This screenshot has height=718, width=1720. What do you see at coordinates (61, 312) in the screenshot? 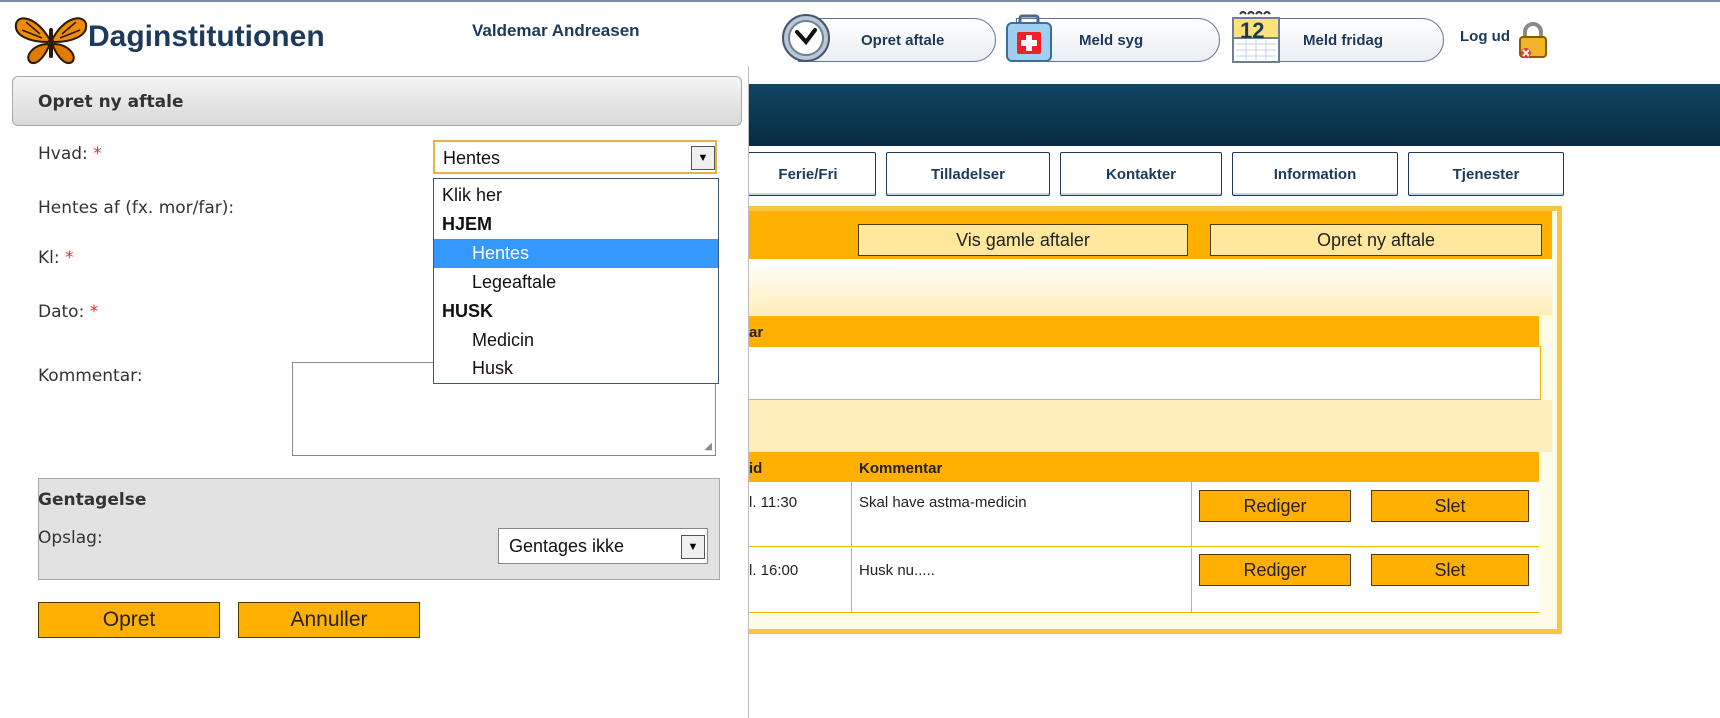
I see `dato-label-text: Dato:` at bounding box center [61, 312].